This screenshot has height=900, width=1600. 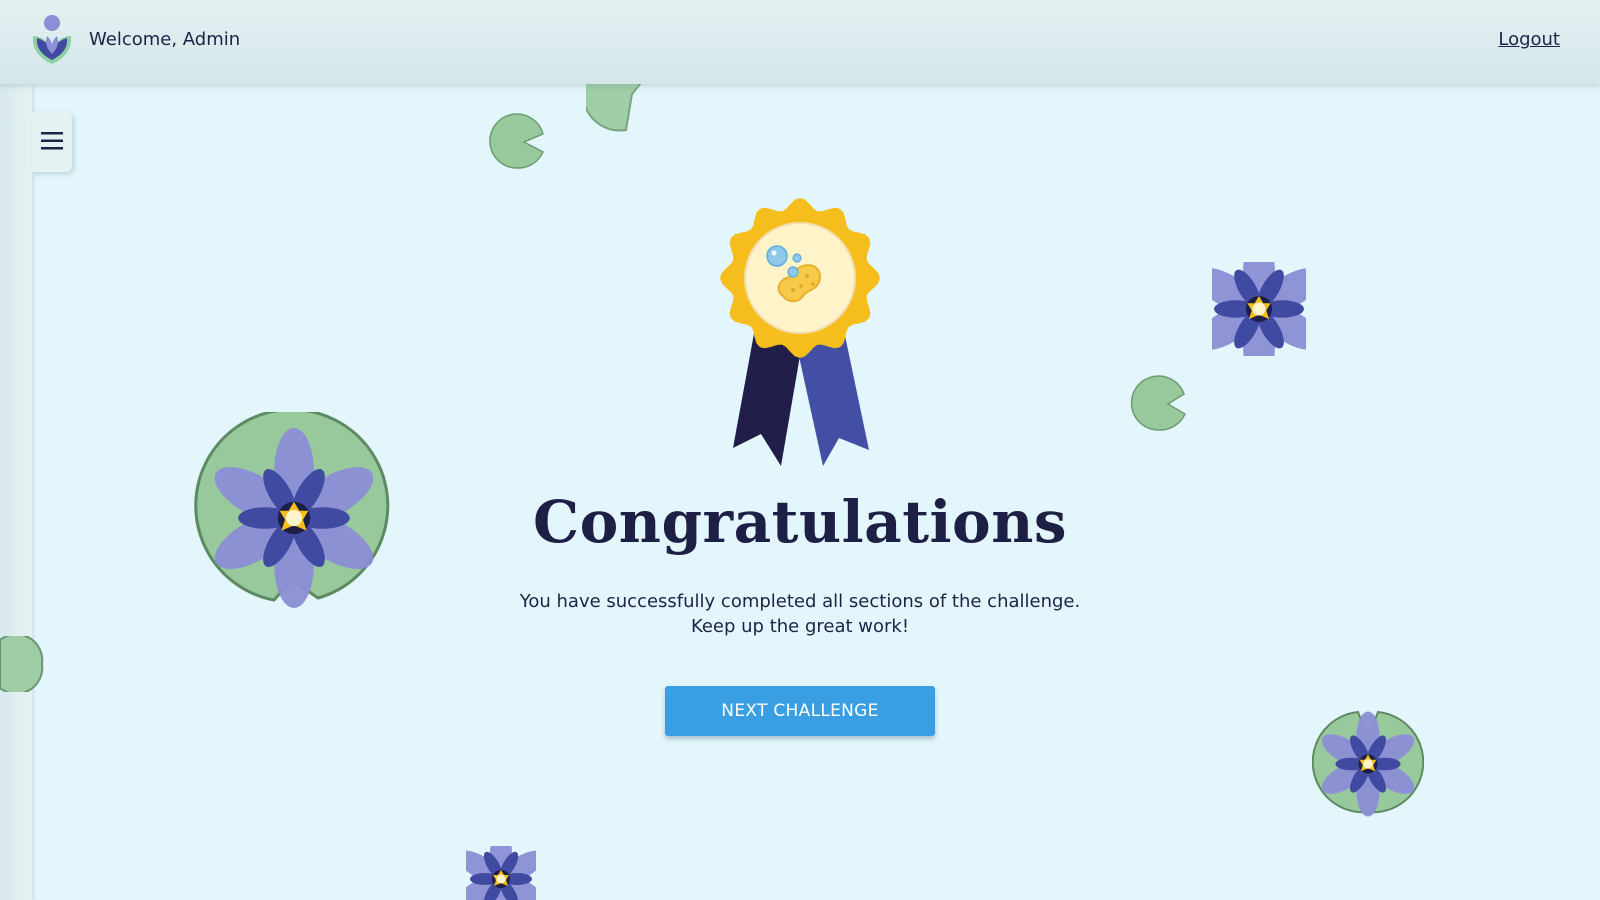 What do you see at coordinates (1529, 39) in the screenshot?
I see `logout-link: Logout` at bounding box center [1529, 39].